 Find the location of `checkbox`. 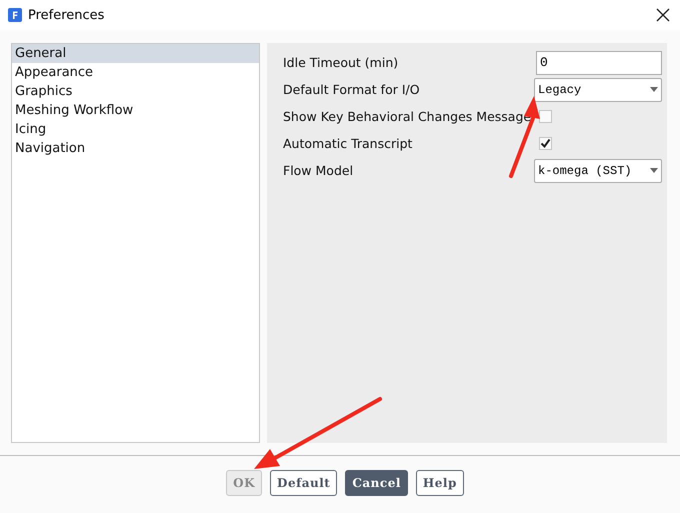

checkbox is located at coordinates (545, 143).